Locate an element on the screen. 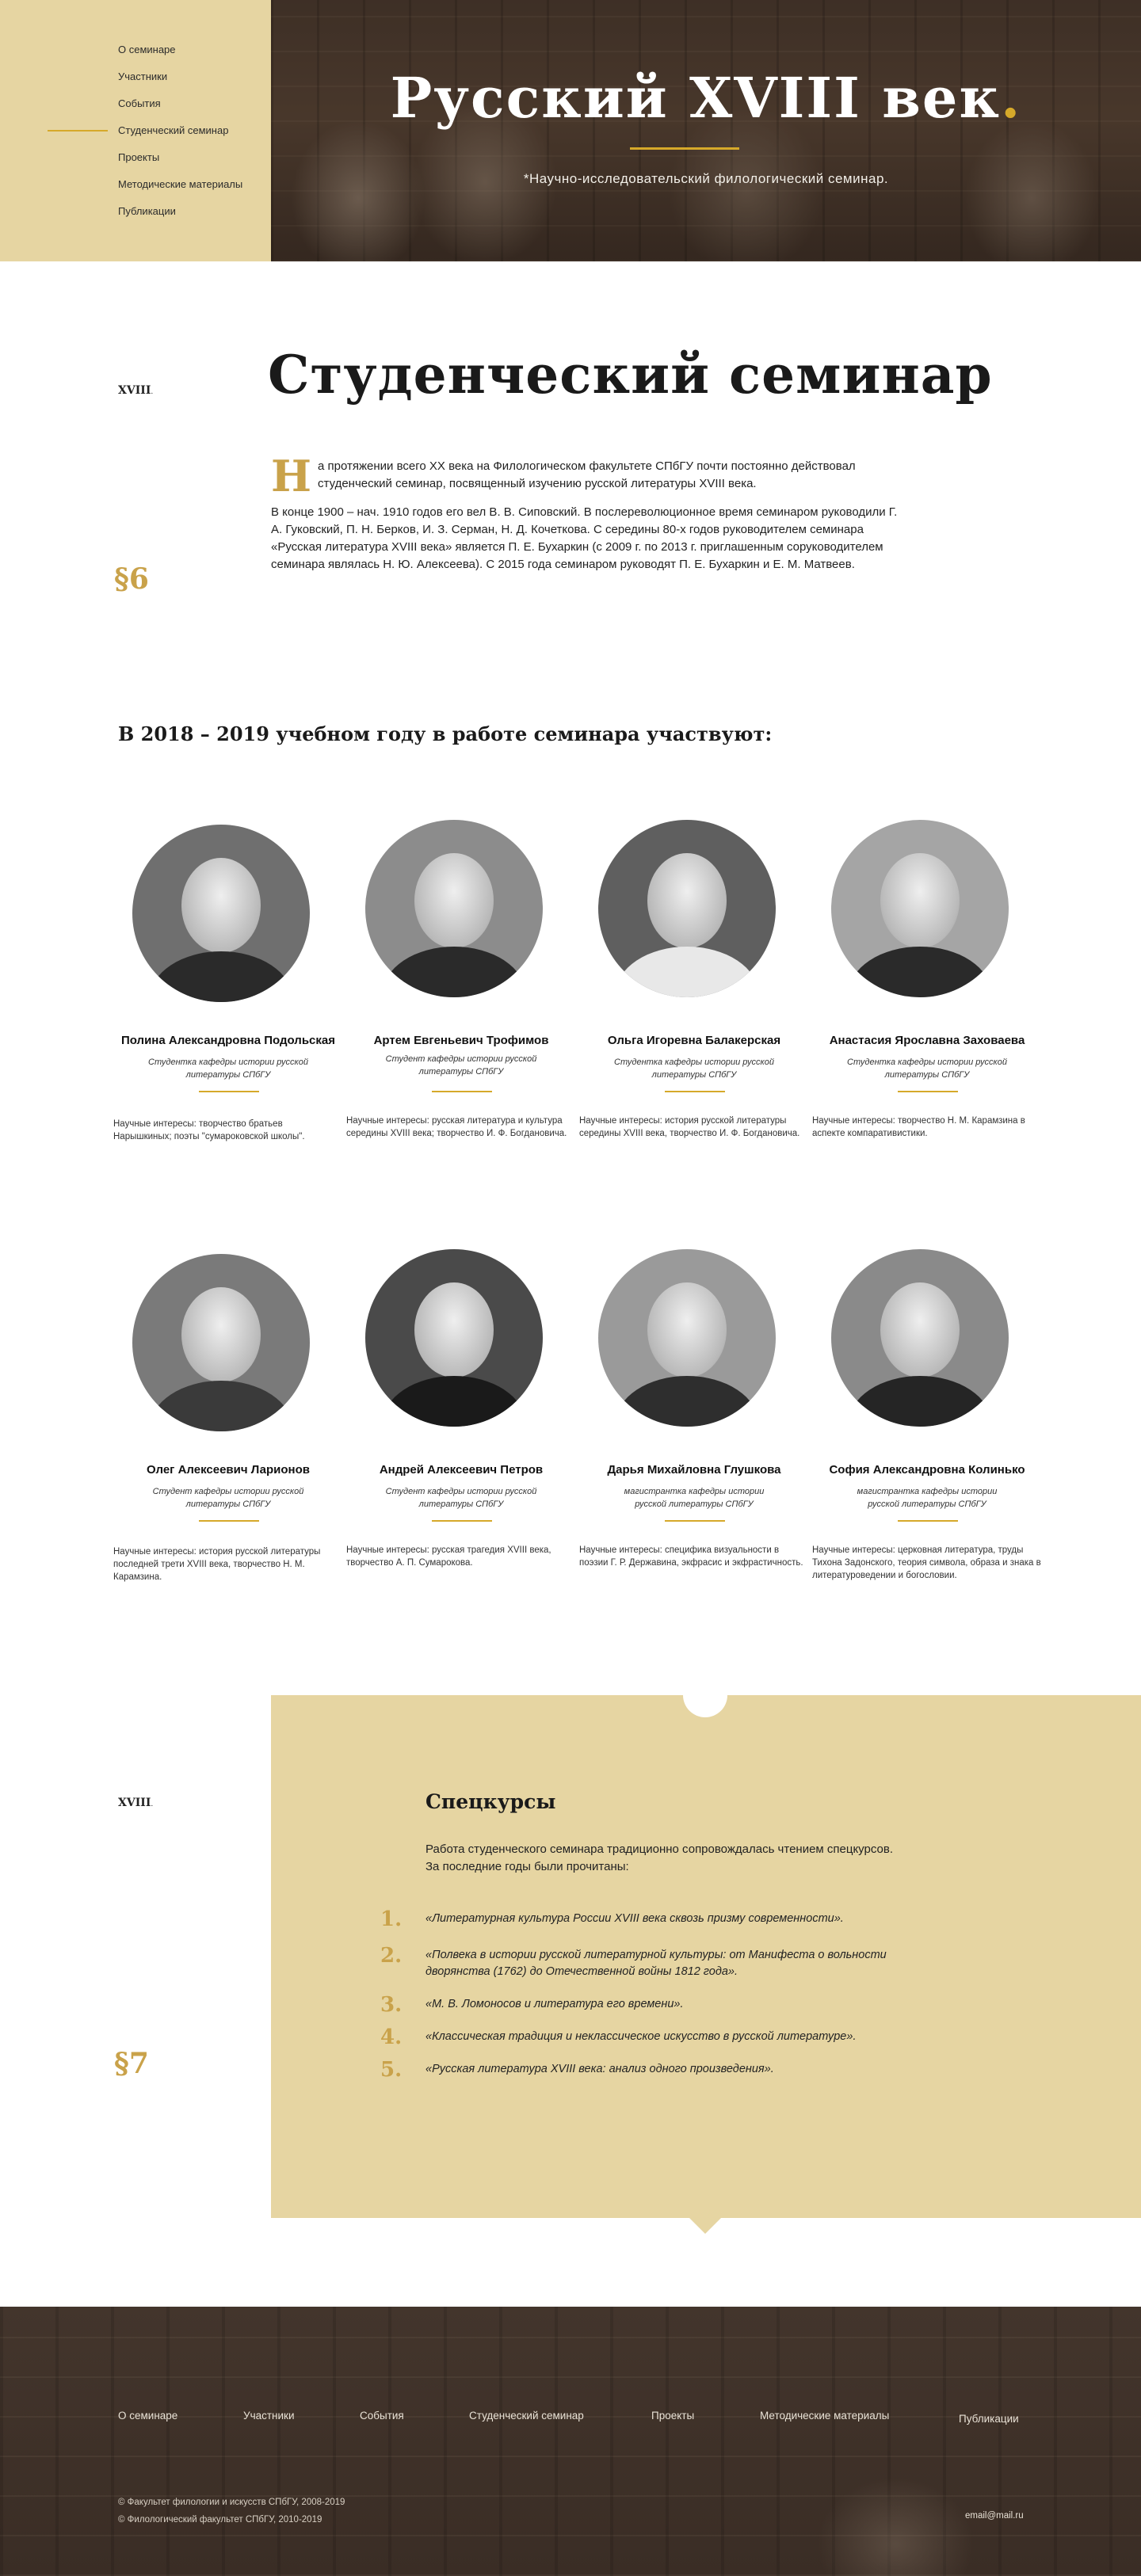 Image resolution: width=1141 pixels, height=2576 pixels. site-title: Русский XVIII век. is located at coordinates (706, 98).